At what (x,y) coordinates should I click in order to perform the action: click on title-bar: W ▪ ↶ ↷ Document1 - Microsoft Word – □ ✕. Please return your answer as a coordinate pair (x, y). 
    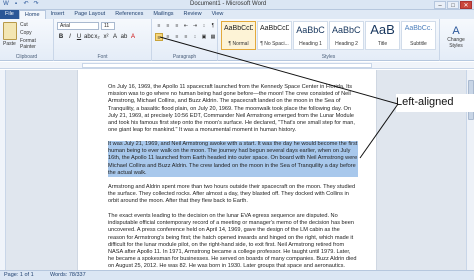
    Looking at the image, I should click on (237, 5).